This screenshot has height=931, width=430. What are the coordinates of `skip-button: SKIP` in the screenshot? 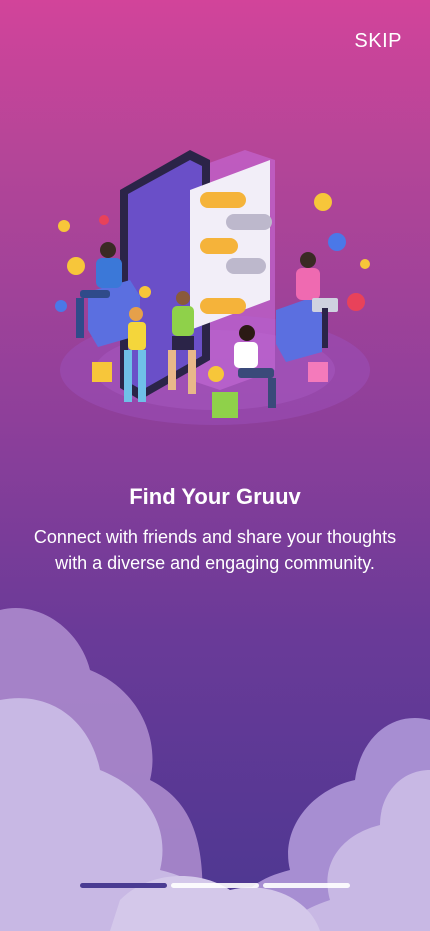 It's located at (378, 41).